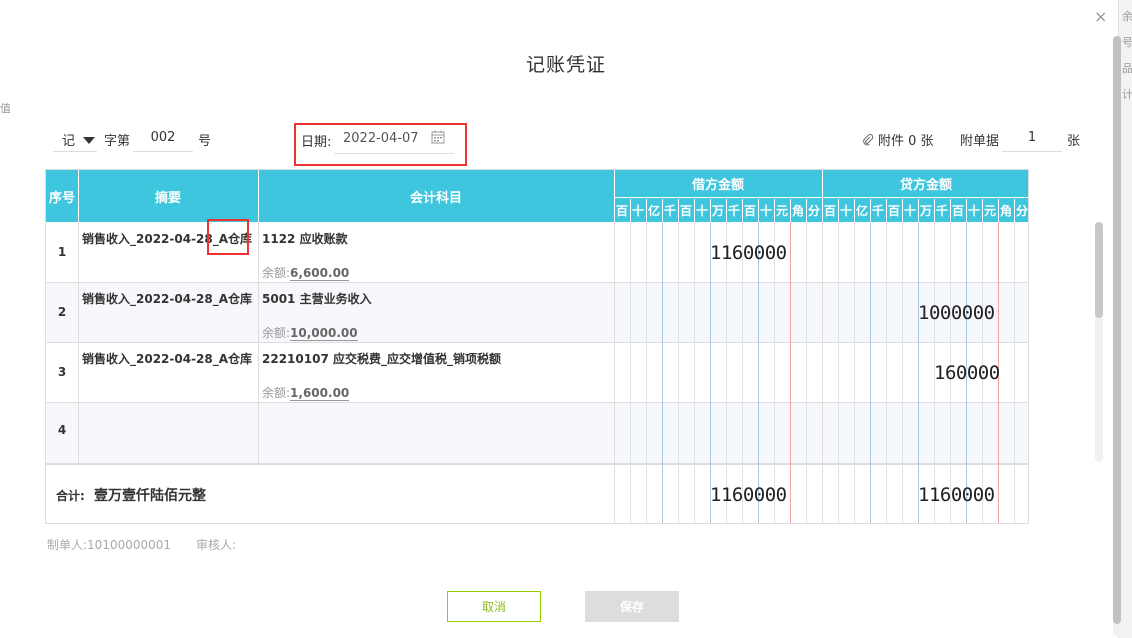 The width and height of the screenshot is (1132, 638). Describe the element at coordinates (717, 211) in the screenshot. I see `debit-digit-label: 万` at that location.